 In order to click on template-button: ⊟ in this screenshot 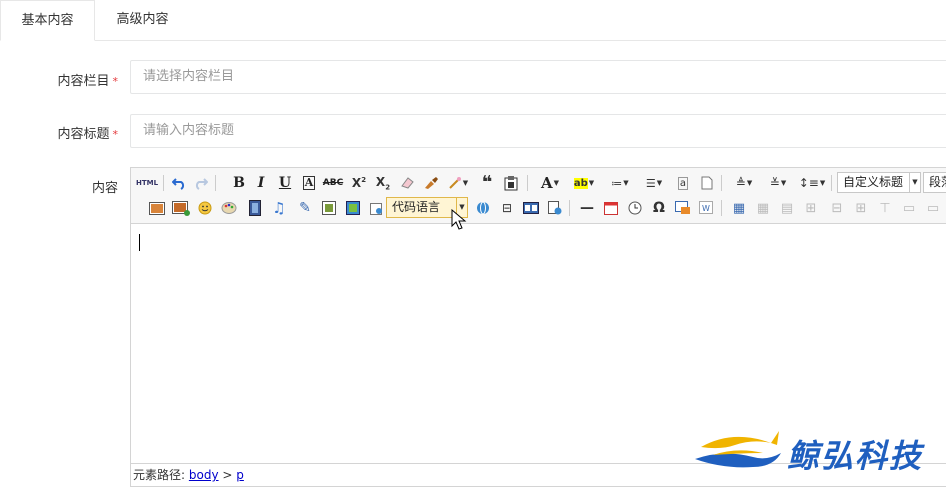, I will do `click(507, 208)`.